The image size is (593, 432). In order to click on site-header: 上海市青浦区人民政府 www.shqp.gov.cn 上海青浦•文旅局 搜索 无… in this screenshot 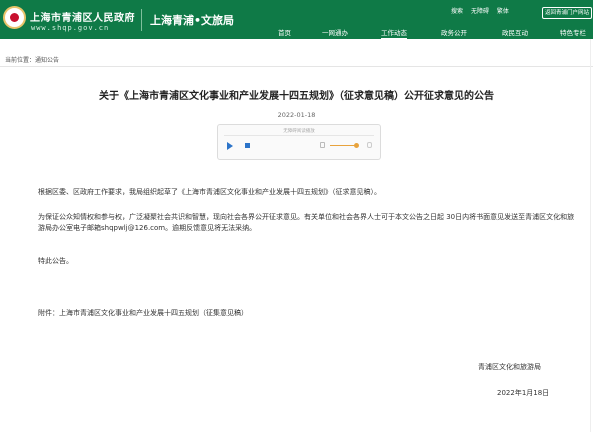, I will do `click(296, 20)`.